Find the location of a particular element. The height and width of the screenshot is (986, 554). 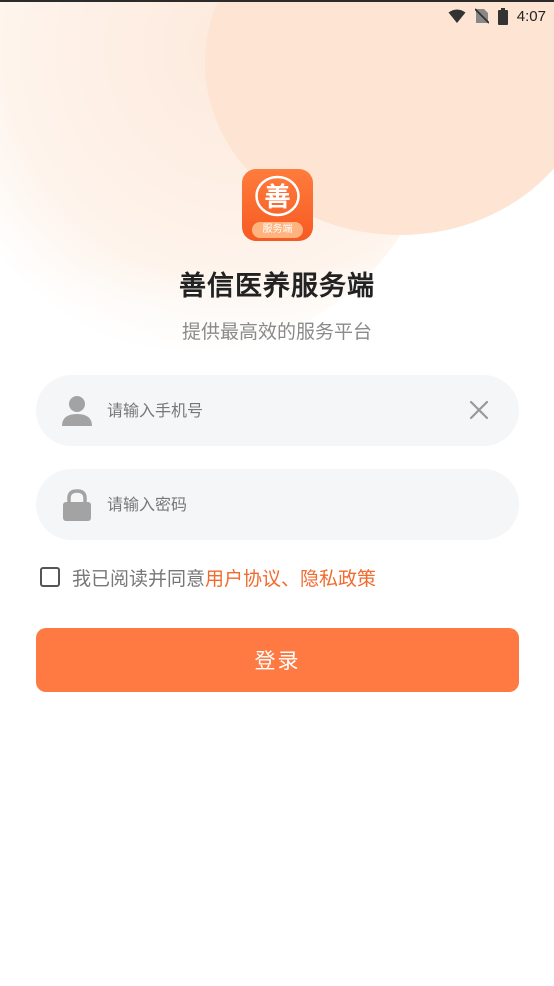

password-input is located at coordinates (277, 504).